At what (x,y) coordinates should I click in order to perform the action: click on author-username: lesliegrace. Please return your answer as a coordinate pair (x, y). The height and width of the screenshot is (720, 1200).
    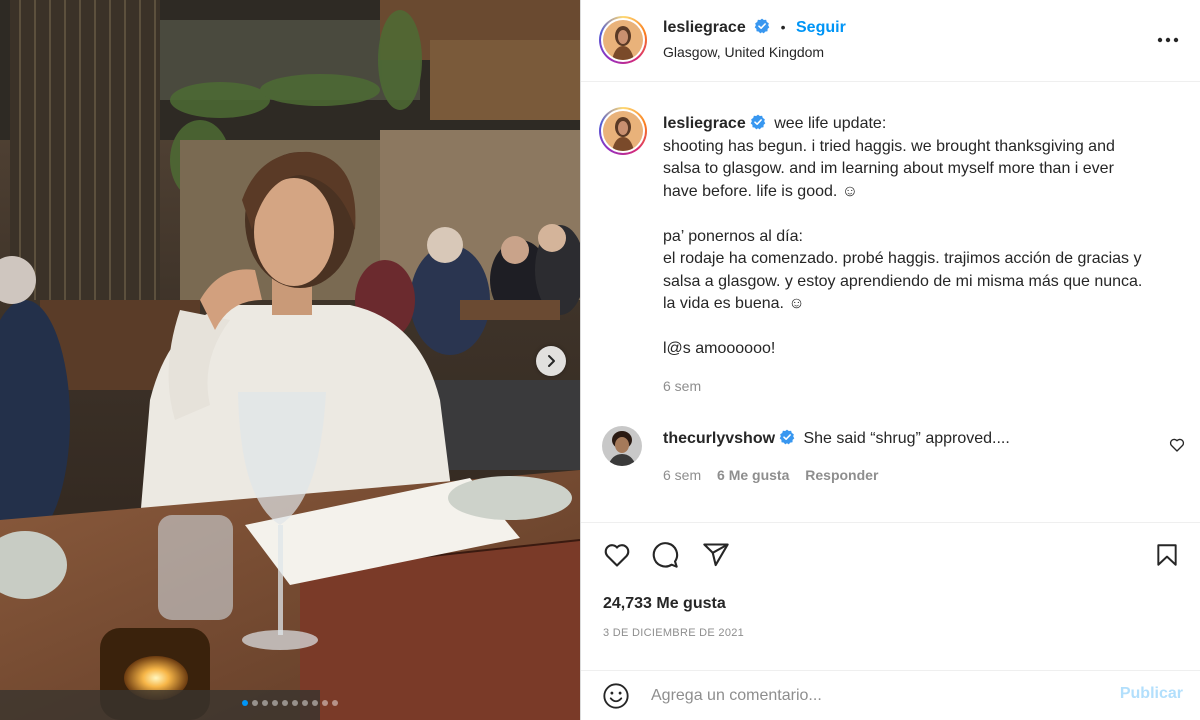
    Looking at the image, I should click on (704, 27).